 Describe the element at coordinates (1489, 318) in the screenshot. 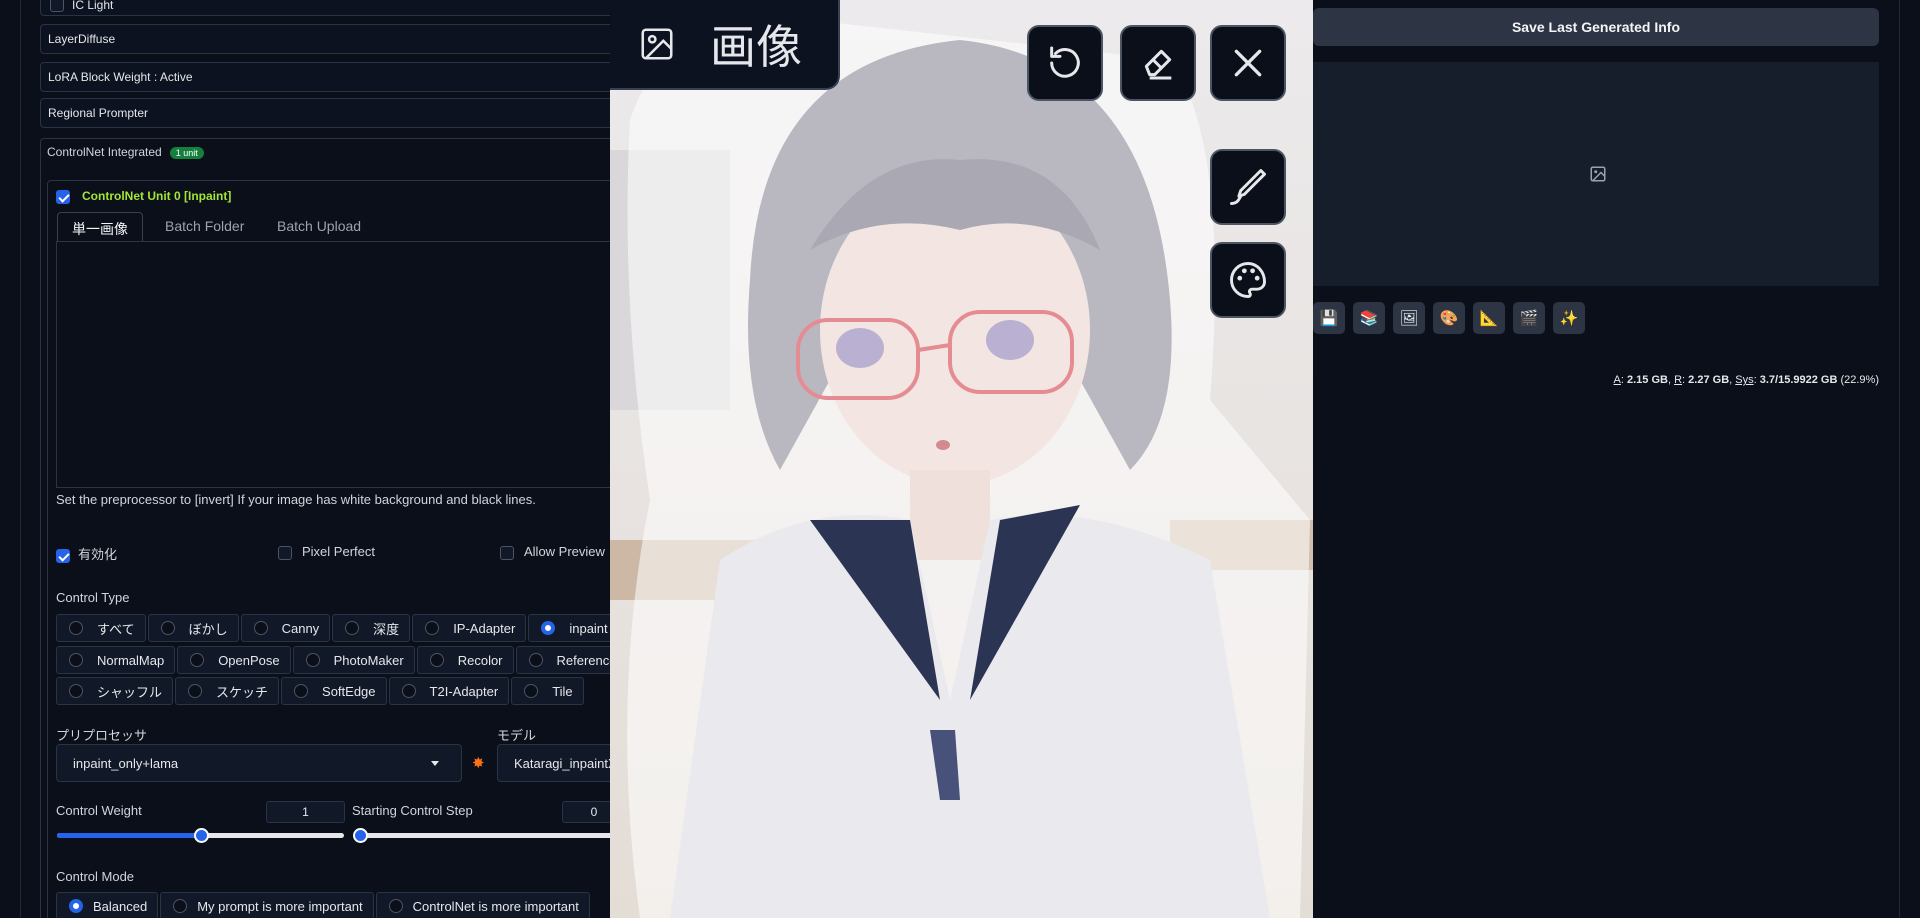

I see `send-to-extras-icon: 📐` at that location.